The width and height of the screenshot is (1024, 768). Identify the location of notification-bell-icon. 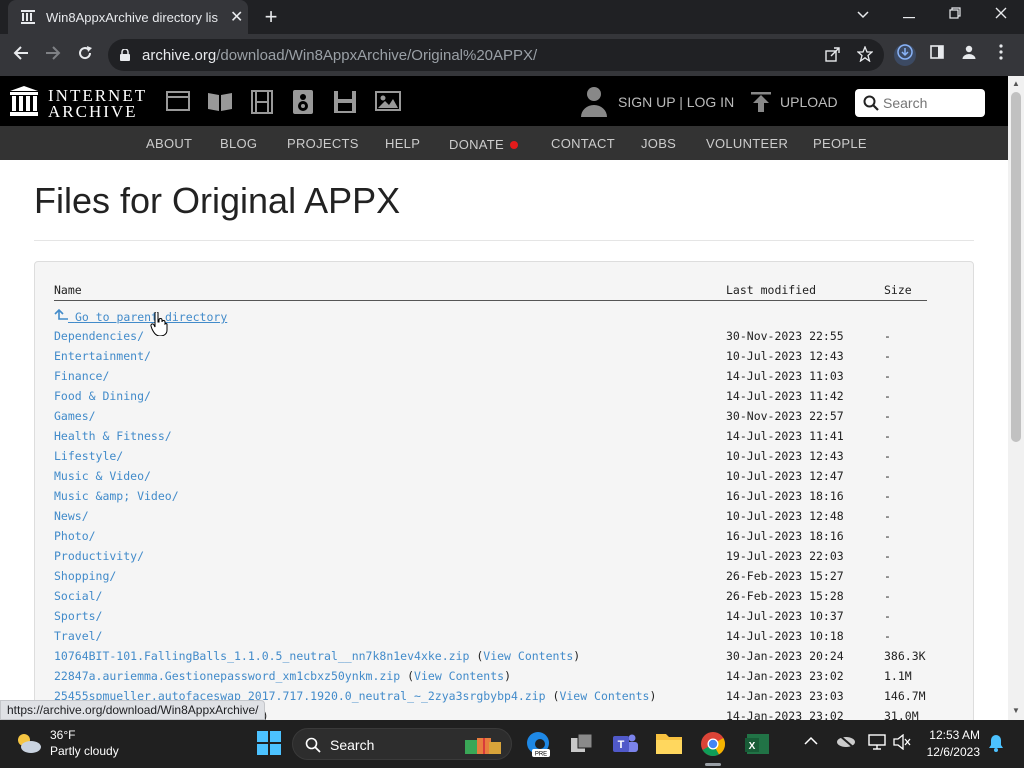
(996, 744).